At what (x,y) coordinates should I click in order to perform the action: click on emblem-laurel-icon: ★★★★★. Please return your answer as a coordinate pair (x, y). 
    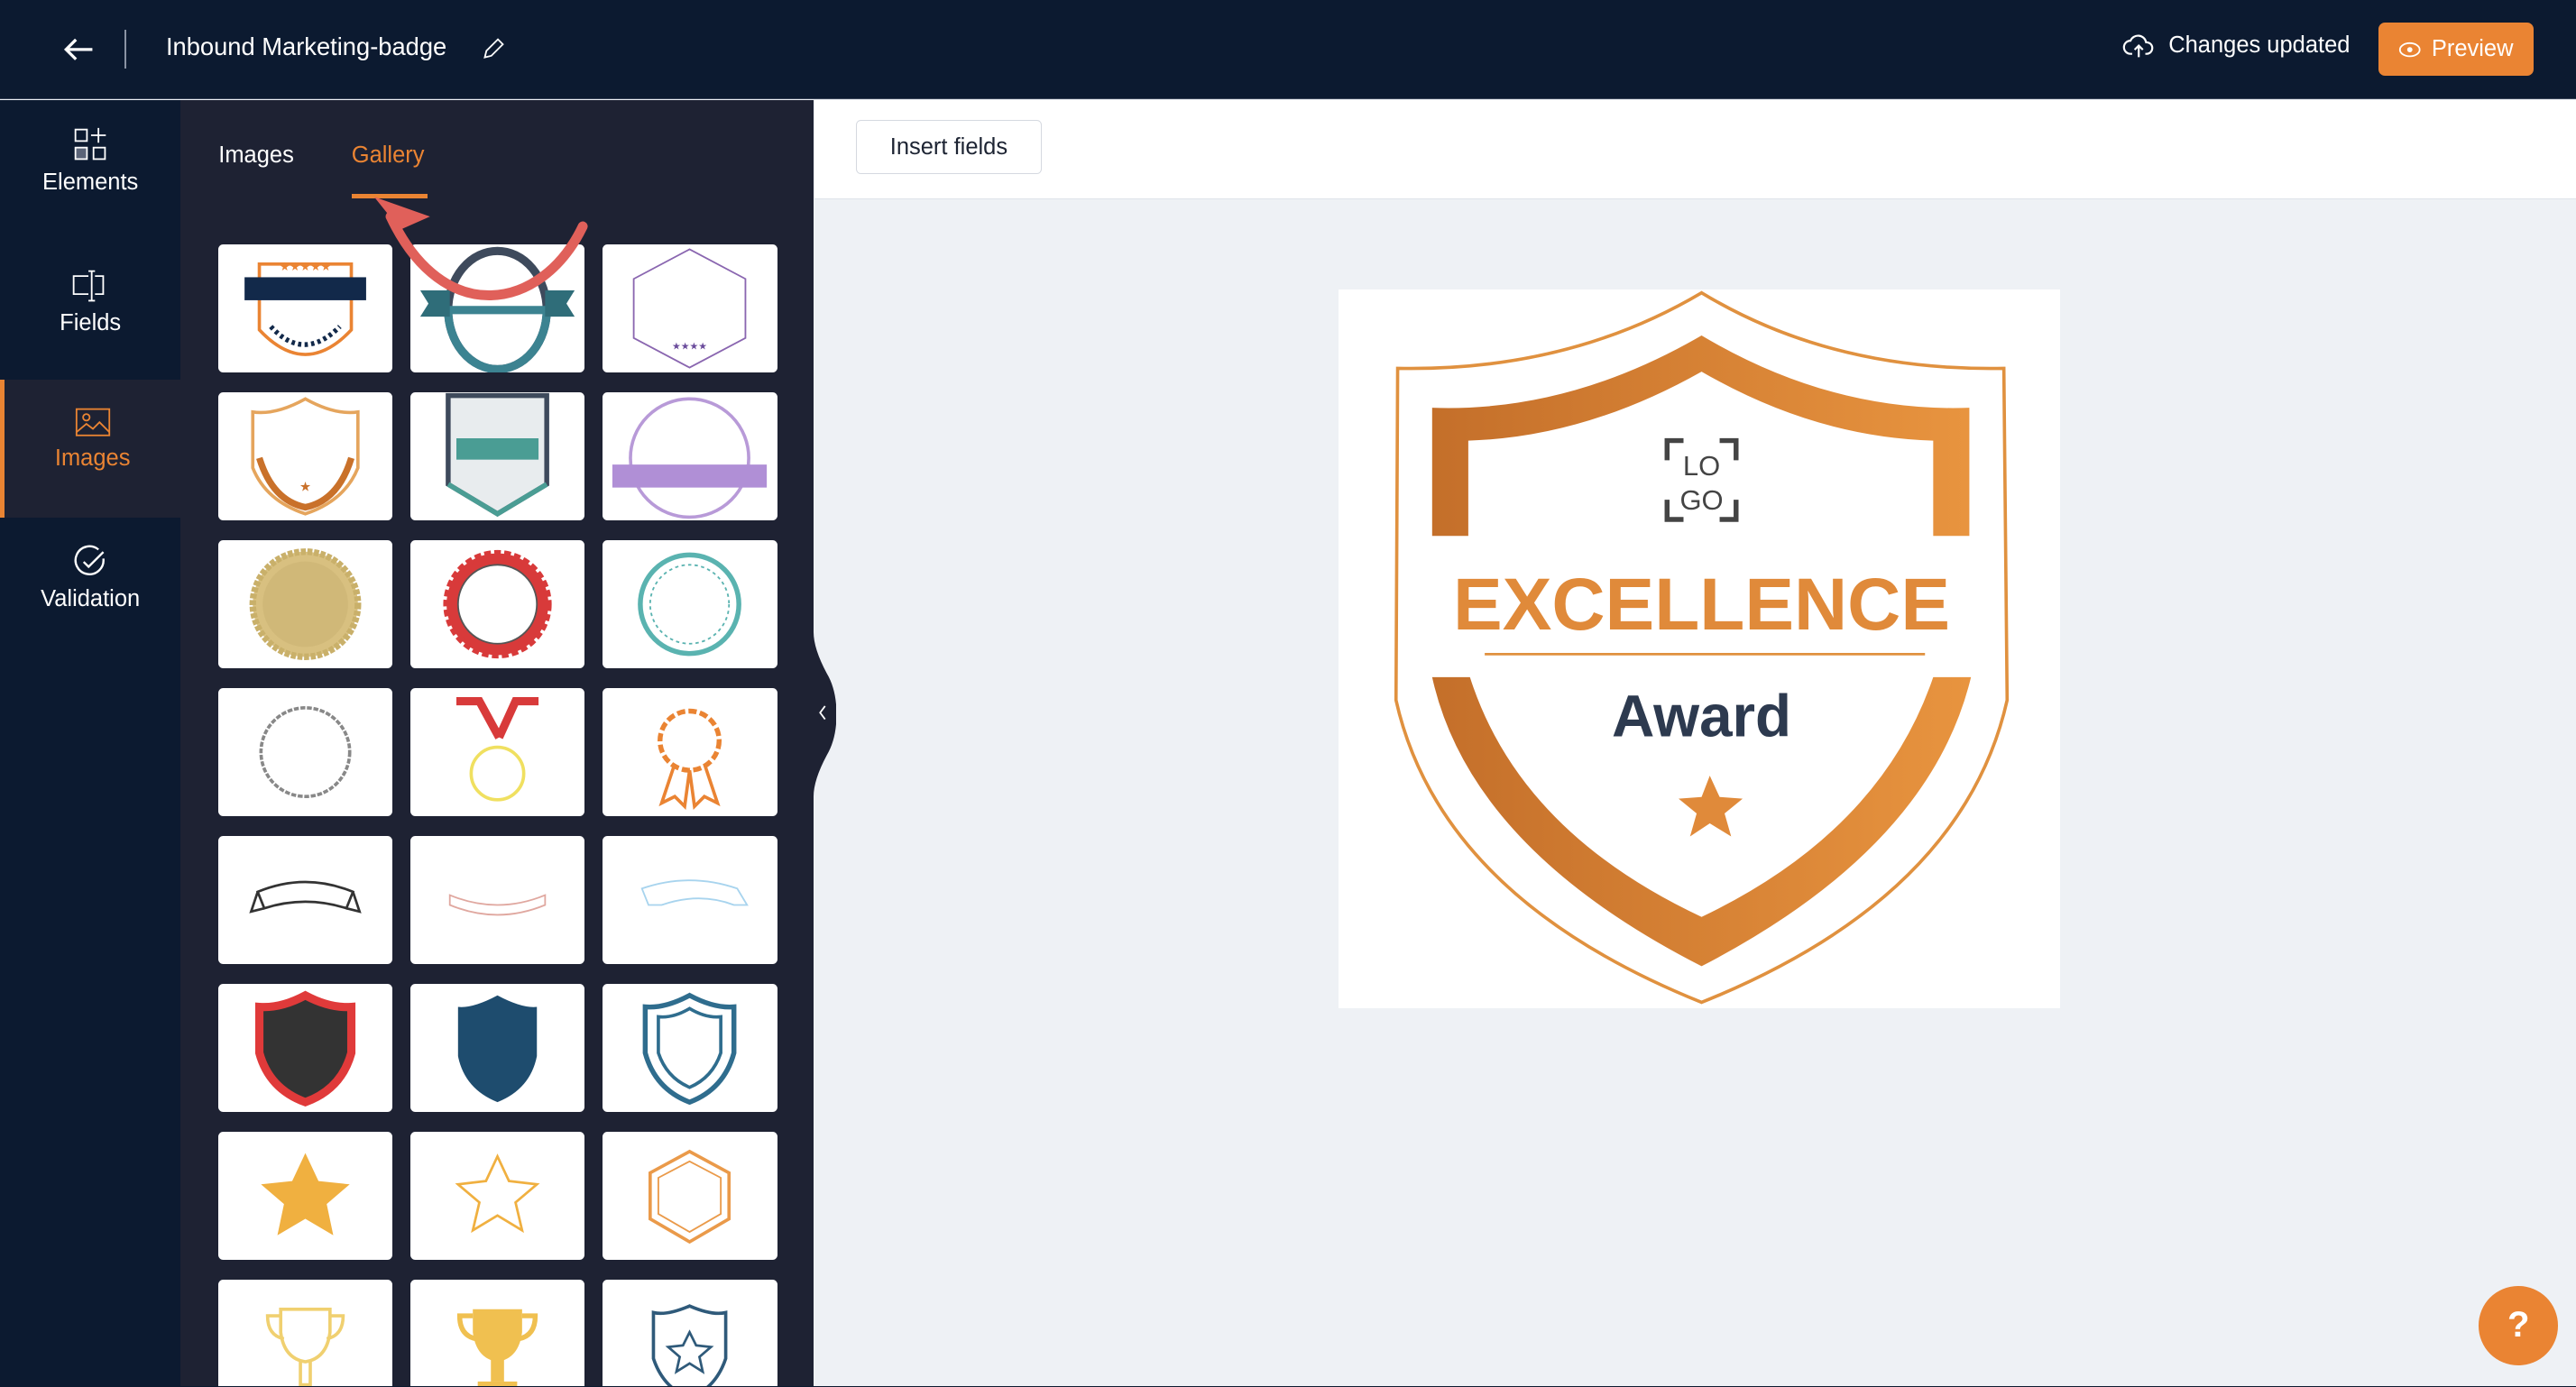
    Looking at the image, I should click on (305, 309).